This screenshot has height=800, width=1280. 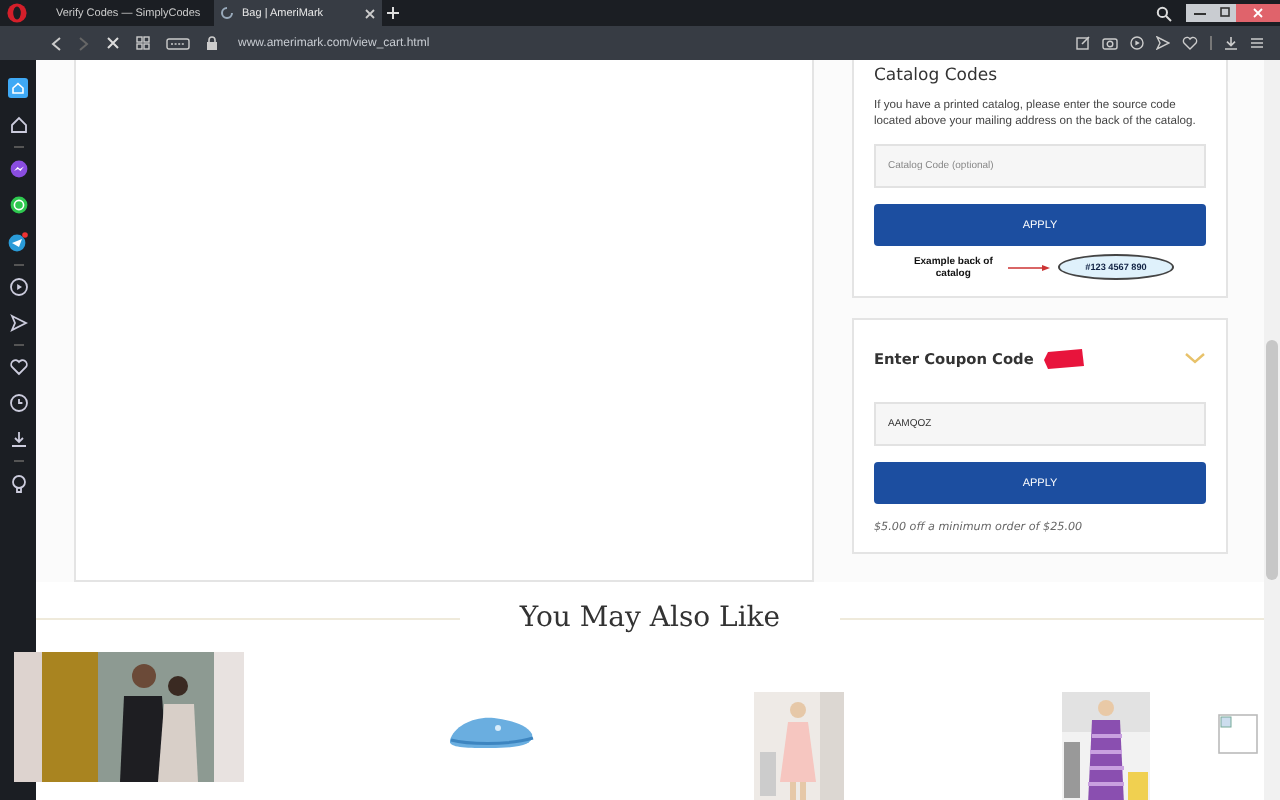 What do you see at coordinates (1083, 43) in the screenshot?
I see `snapshot-edit-icon` at bounding box center [1083, 43].